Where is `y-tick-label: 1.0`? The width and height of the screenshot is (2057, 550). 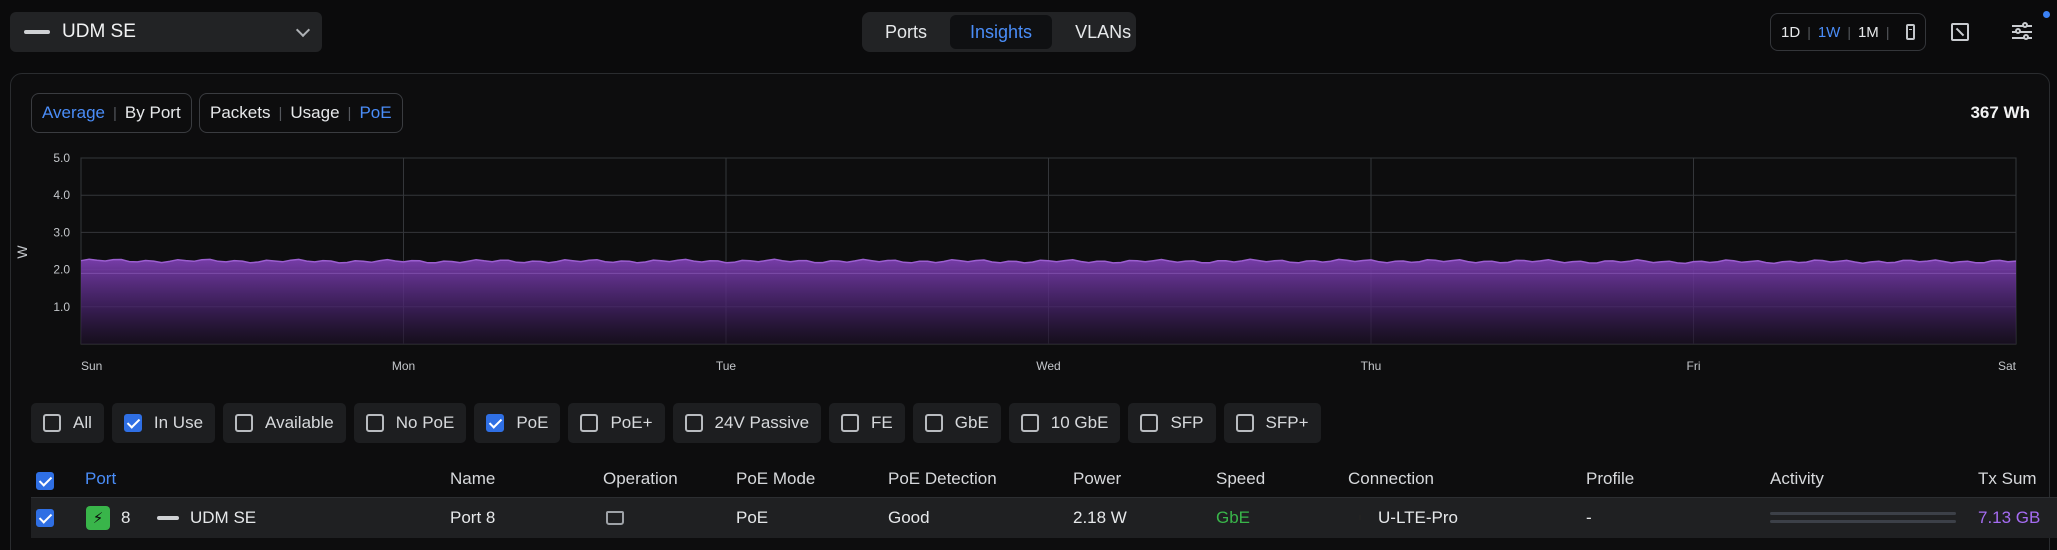
y-tick-label: 1.0 is located at coordinates (61, 307).